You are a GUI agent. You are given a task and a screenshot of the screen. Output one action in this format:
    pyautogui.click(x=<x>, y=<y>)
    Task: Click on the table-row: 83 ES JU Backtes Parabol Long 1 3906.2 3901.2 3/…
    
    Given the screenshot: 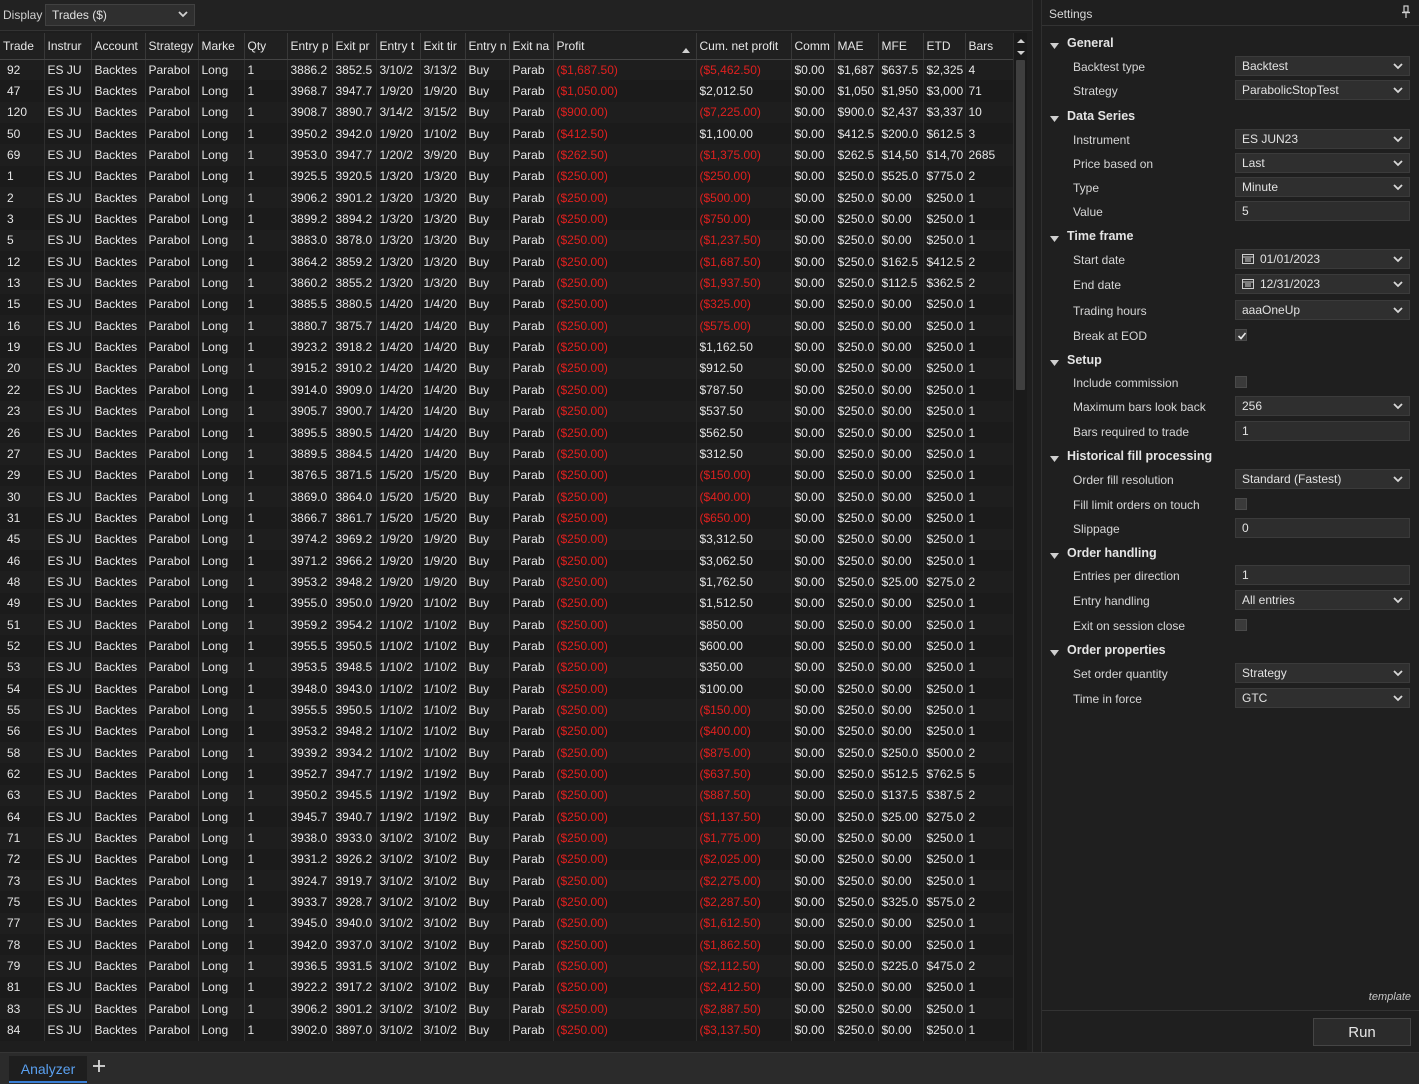 What is the action you would take?
    pyautogui.click(x=506, y=1009)
    